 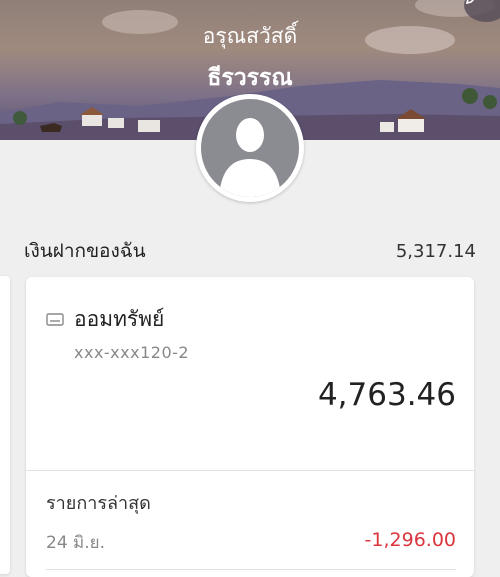 I want to click on transaction-date: 24 มิ.ย., so click(x=76, y=543).